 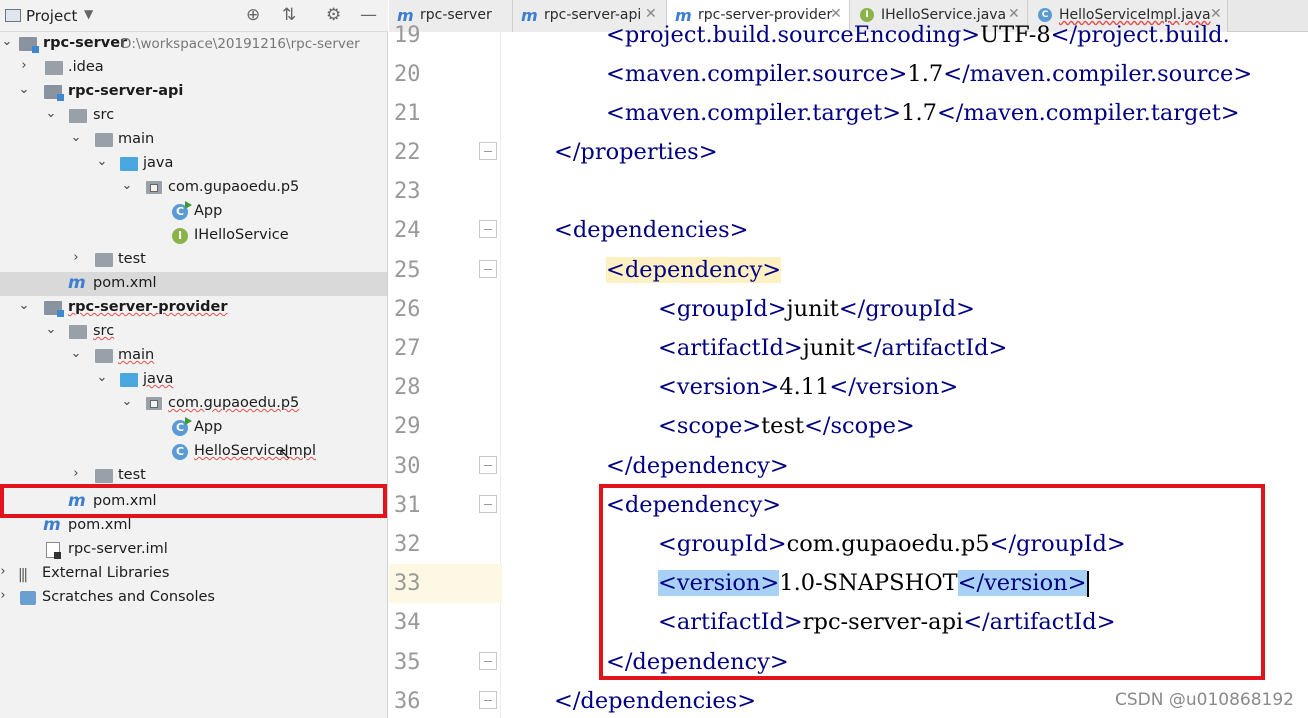 I want to click on line-number: 32, so click(x=407, y=544).